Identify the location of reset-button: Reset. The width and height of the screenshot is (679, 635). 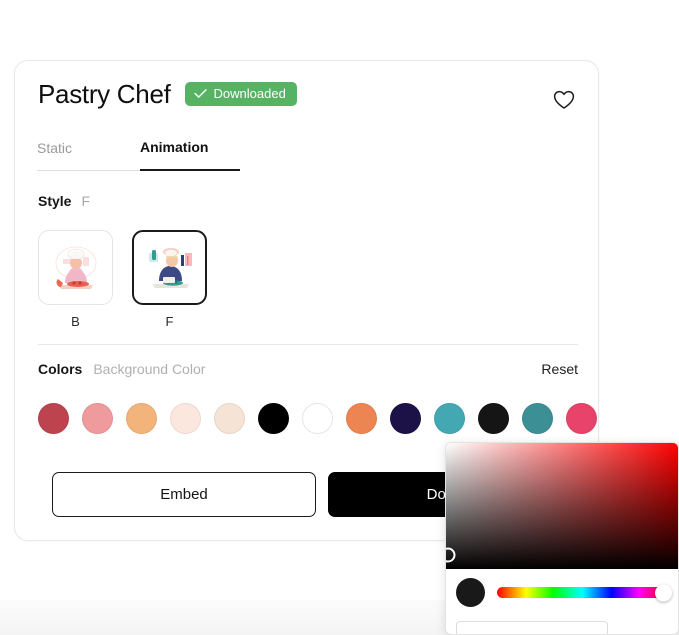
(559, 369).